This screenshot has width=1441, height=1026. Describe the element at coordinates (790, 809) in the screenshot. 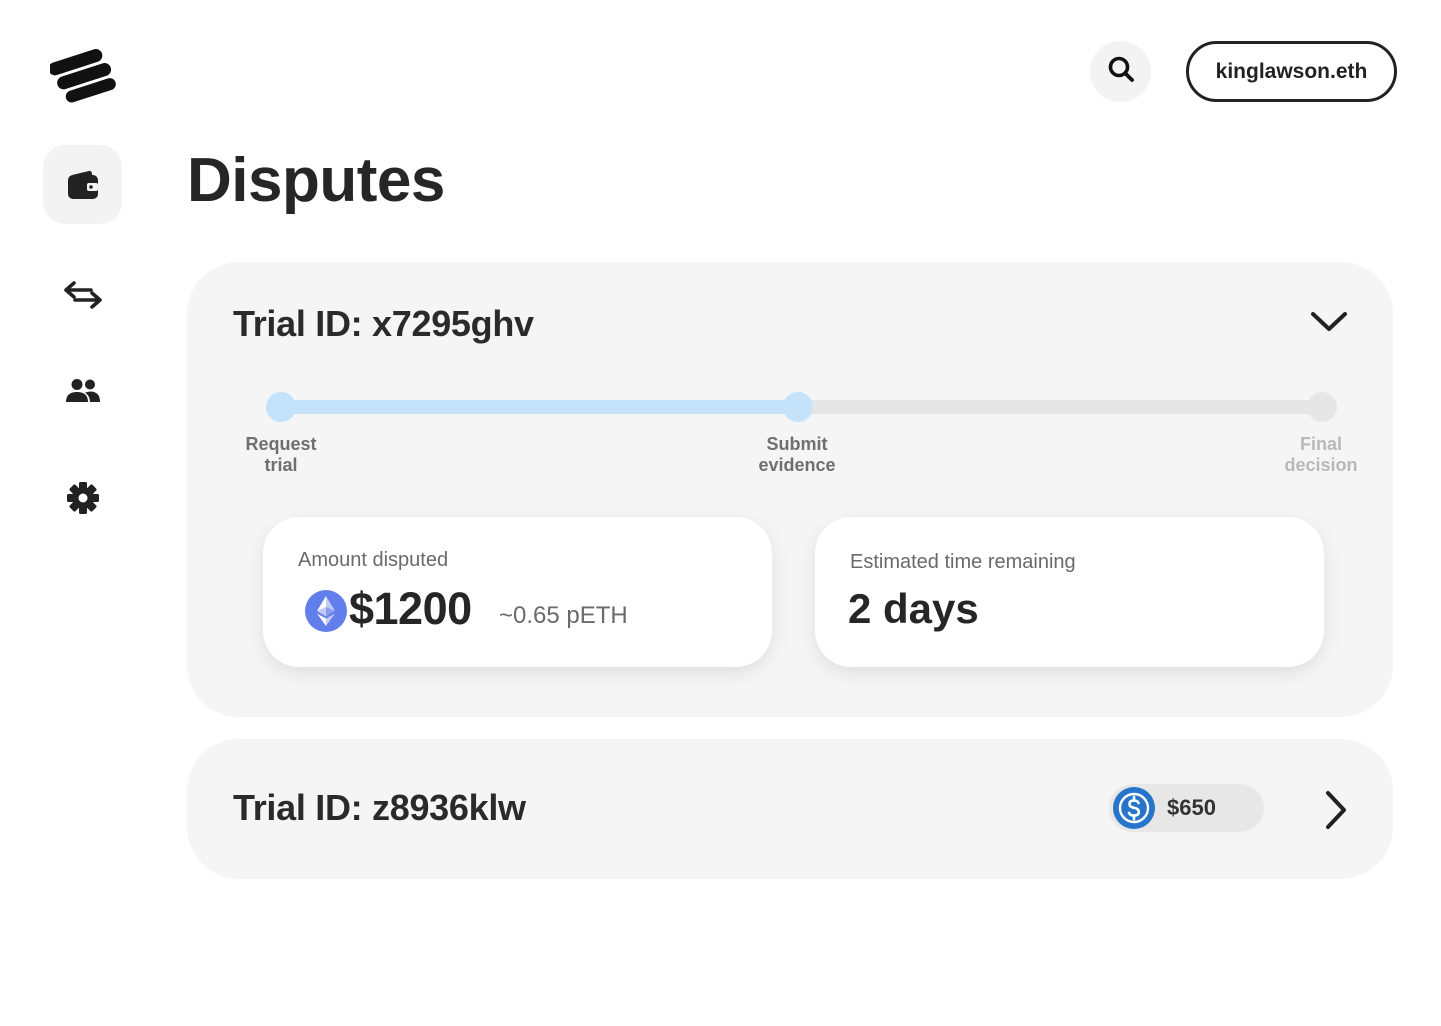

I see `dispute-card-collapsed: Trial ID: z8936klw $650` at that location.